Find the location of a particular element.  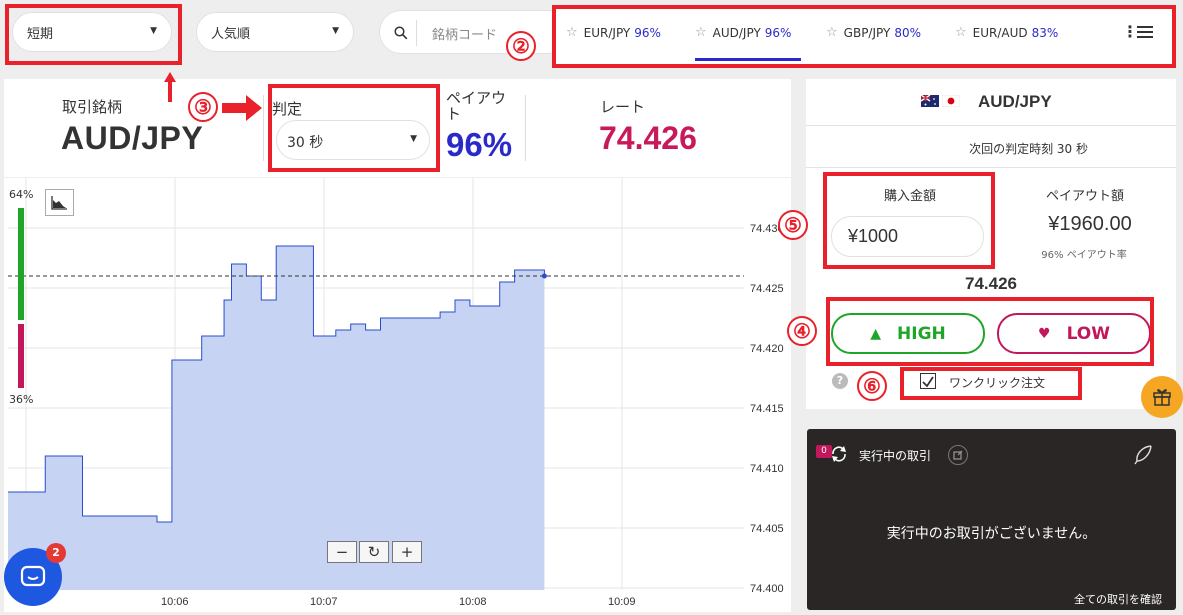

gift-icon is located at coordinates (1162, 397).